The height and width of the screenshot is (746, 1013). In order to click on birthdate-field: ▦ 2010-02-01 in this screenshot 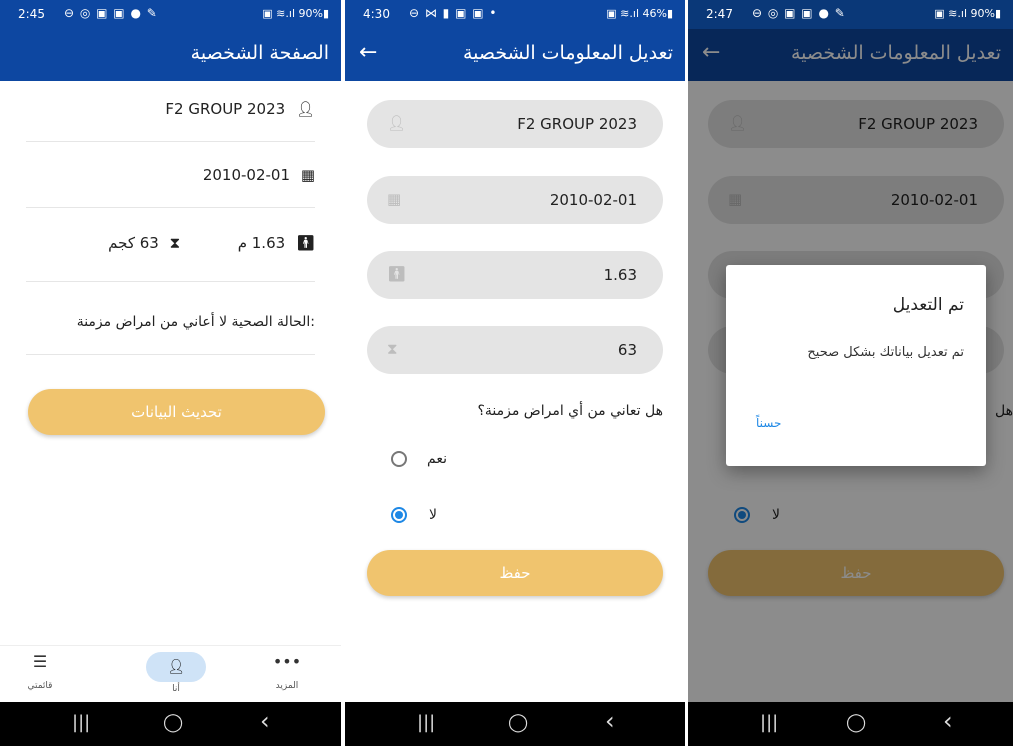, I will do `click(515, 200)`.